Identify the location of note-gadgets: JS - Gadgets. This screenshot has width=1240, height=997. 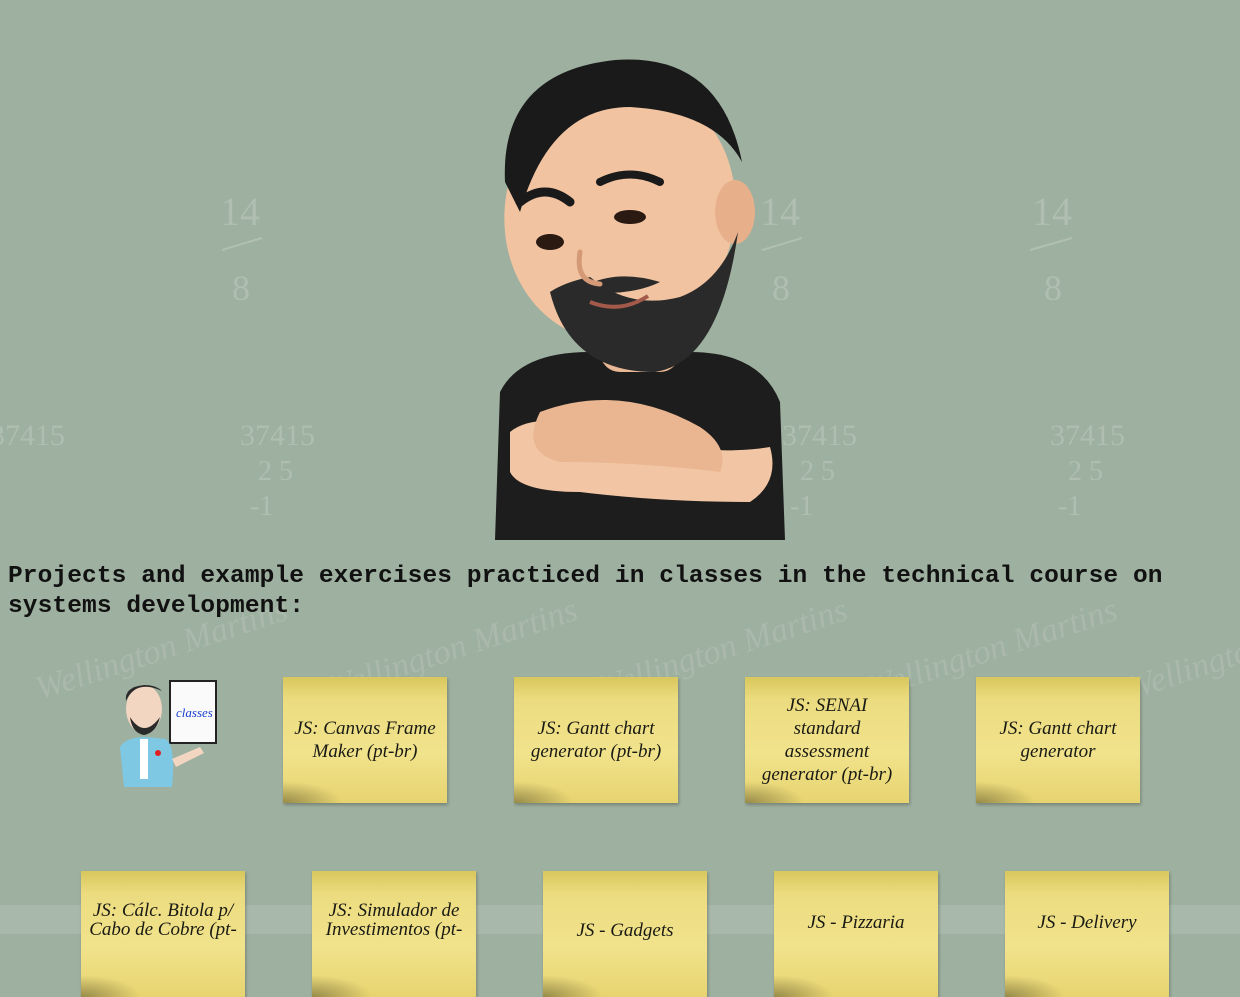
(625, 934).